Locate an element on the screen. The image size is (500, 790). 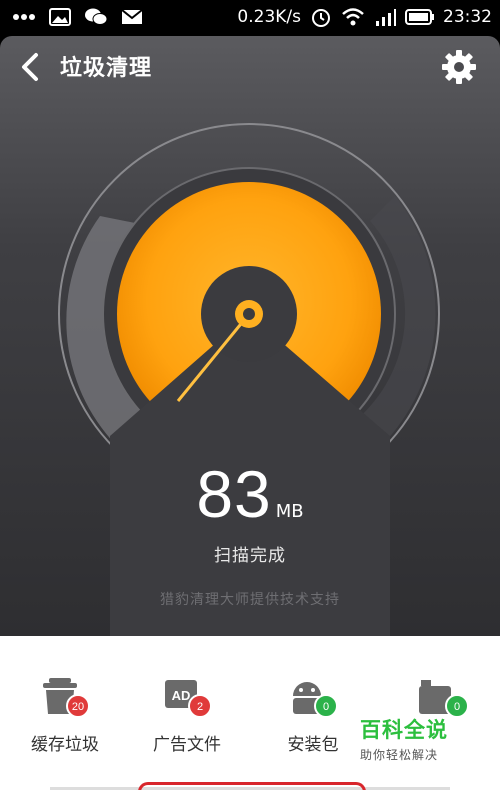
category-label: 缓存垃圾 is located at coordinates (65, 745).